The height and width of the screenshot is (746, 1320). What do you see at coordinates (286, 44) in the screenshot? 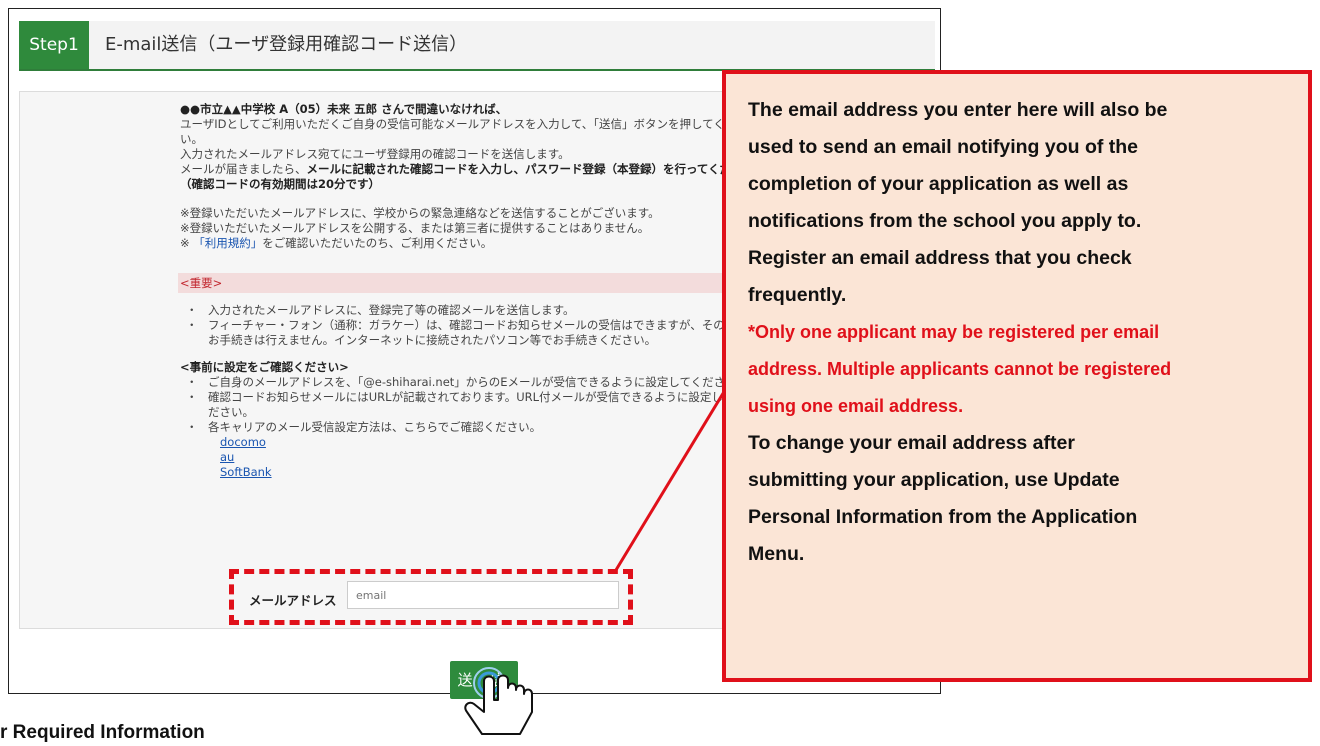
I see `page-title: E-mail送信（ユーザ登録用確認コード送信）` at bounding box center [286, 44].